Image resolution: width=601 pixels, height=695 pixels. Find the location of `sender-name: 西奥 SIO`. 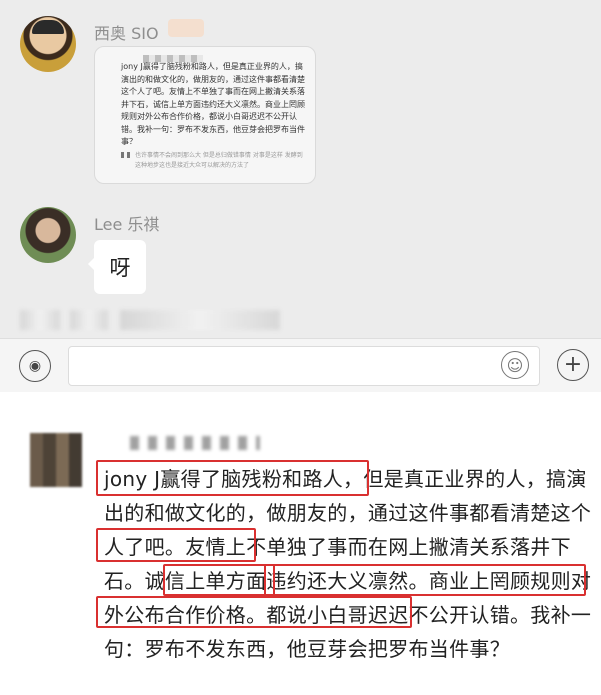

sender-name: 西奥 SIO is located at coordinates (126, 33).